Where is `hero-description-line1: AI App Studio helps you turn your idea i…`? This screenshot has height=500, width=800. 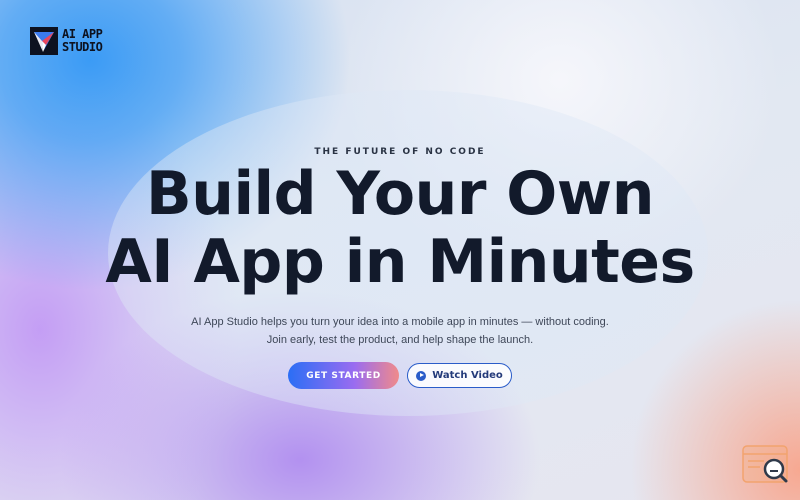
hero-description-line1: AI App Studio helps you turn your idea i… is located at coordinates (400, 322).